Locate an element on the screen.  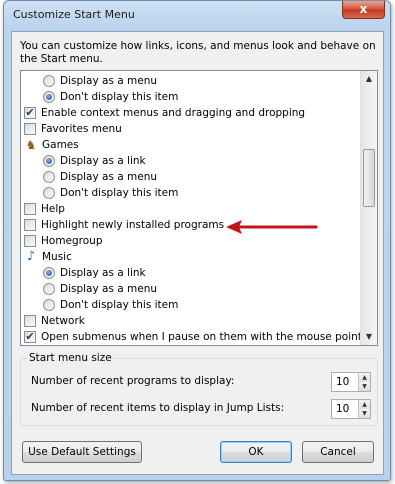
list-heading: ♞ Games is located at coordinates (191, 145).